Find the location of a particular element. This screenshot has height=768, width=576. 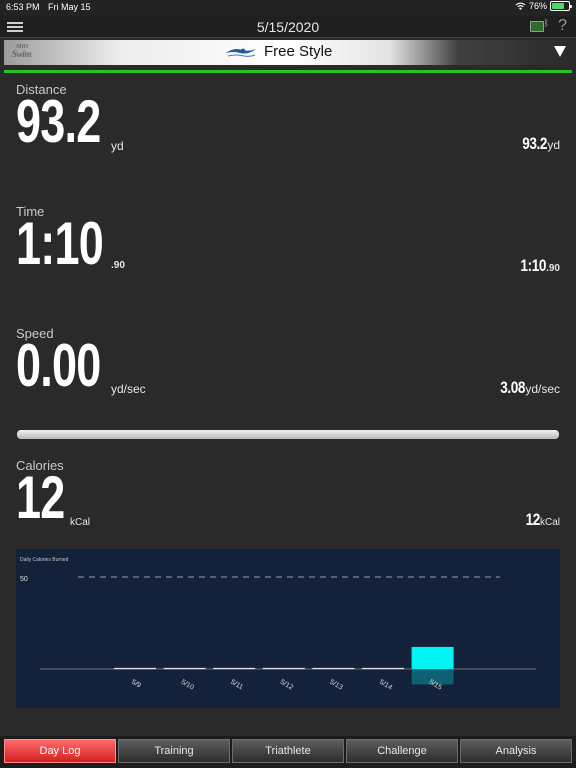

speed-average-unit: yd/sec is located at coordinates (542, 389).